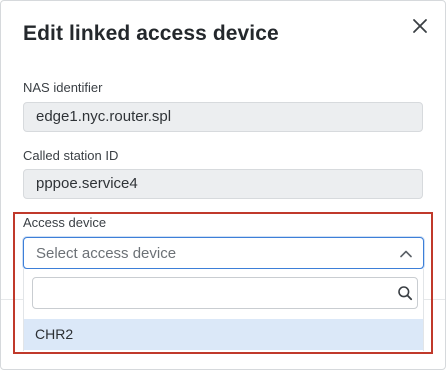 The image size is (446, 370). Describe the element at coordinates (223, 253) in the screenshot. I see `access-device-select: Select access device` at that location.